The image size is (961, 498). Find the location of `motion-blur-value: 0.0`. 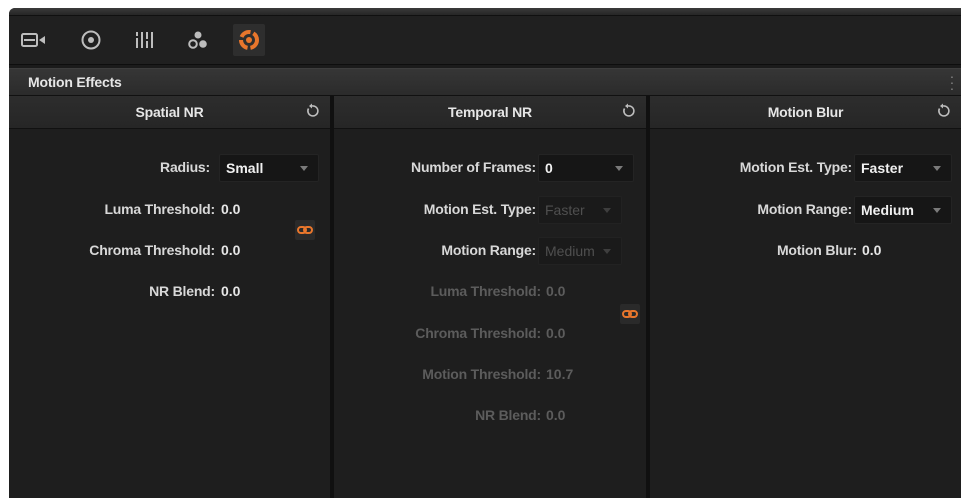

motion-blur-value: 0.0 is located at coordinates (871, 250).